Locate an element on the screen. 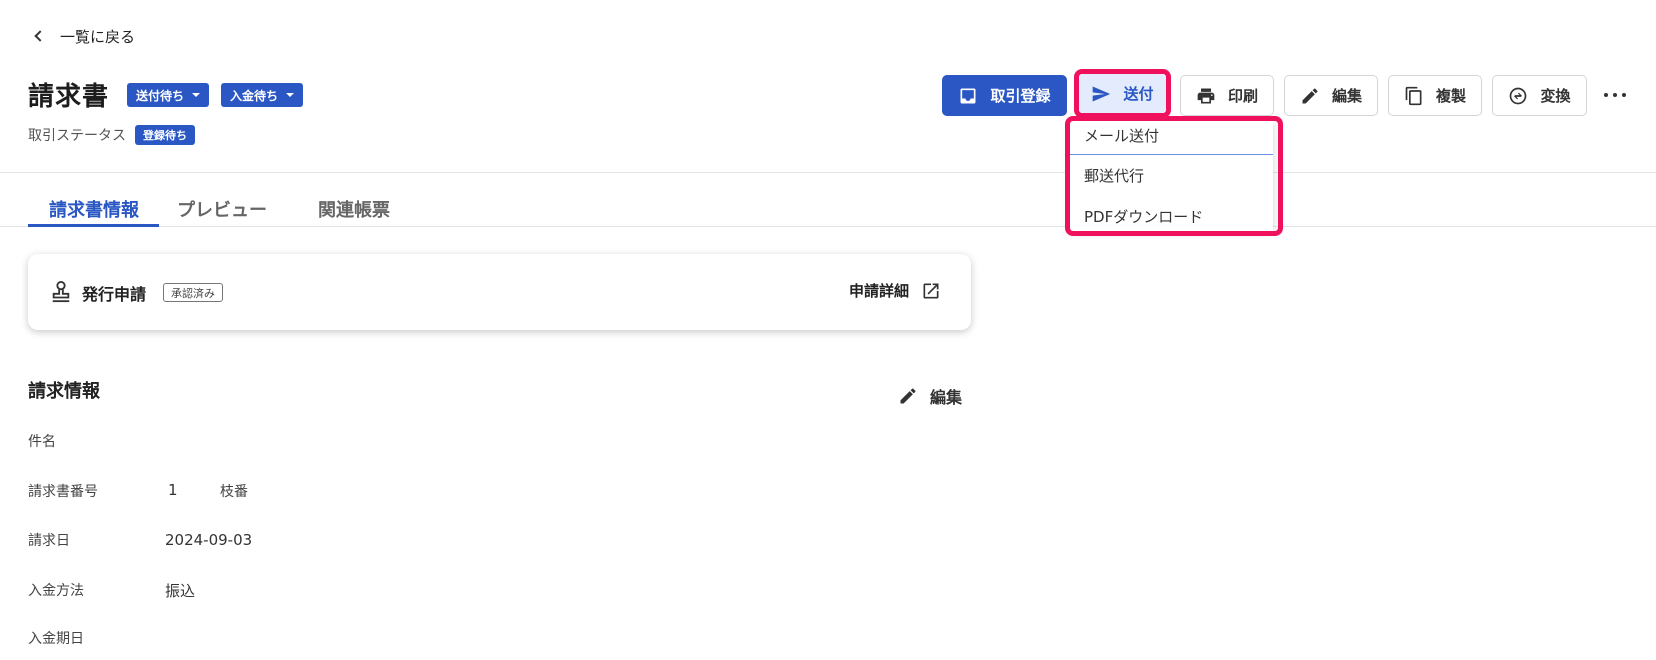  billing-edit-button: 編集 is located at coordinates (930, 396).